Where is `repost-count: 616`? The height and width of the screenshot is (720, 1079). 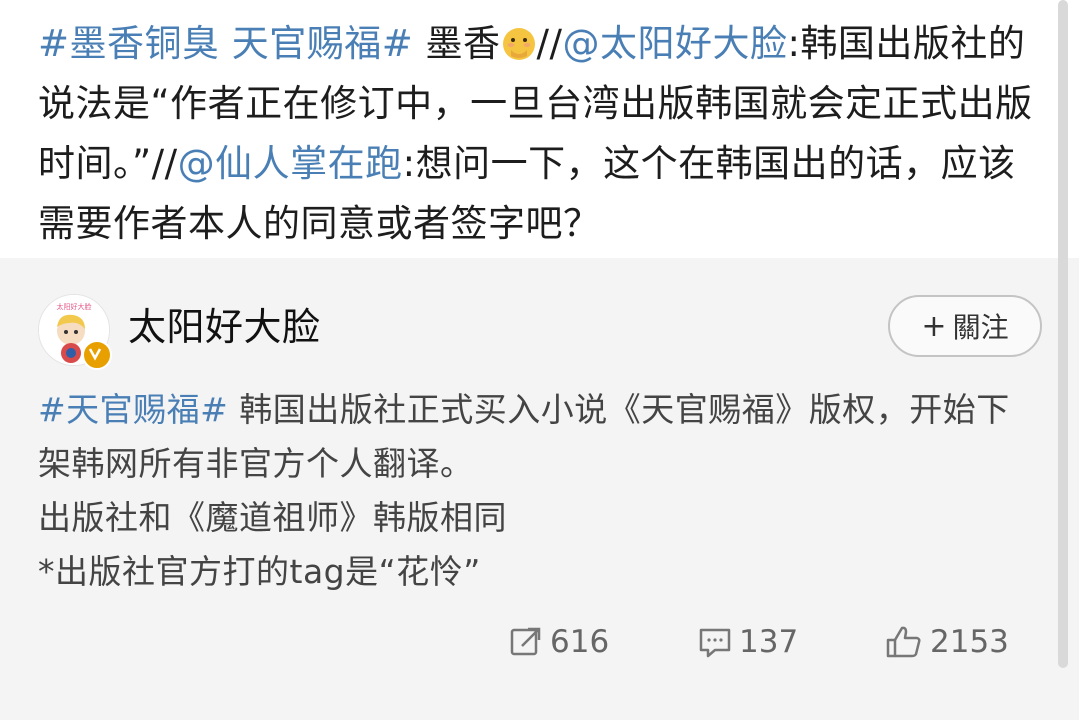
repost-count: 616 is located at coordinates (580, 642).